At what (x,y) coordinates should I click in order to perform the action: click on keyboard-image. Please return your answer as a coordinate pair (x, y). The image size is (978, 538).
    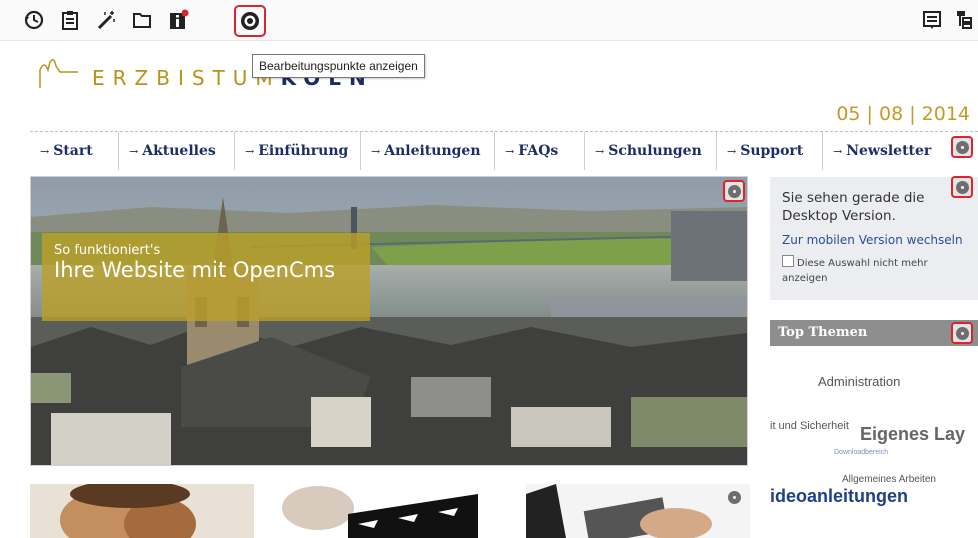
    Looking at the image, I should click on (638, 511).